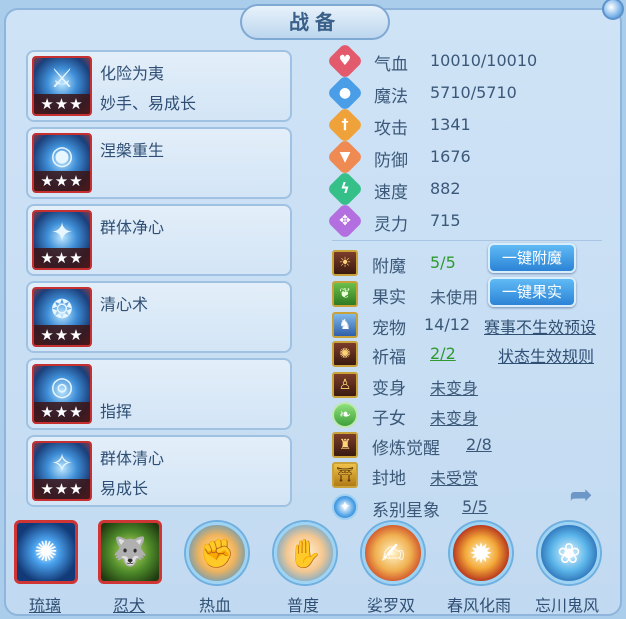  What do you see at coordinates (447, 324) in the screenshot?
I see `pet-value: 14/12` at bounding box center [447, 324].